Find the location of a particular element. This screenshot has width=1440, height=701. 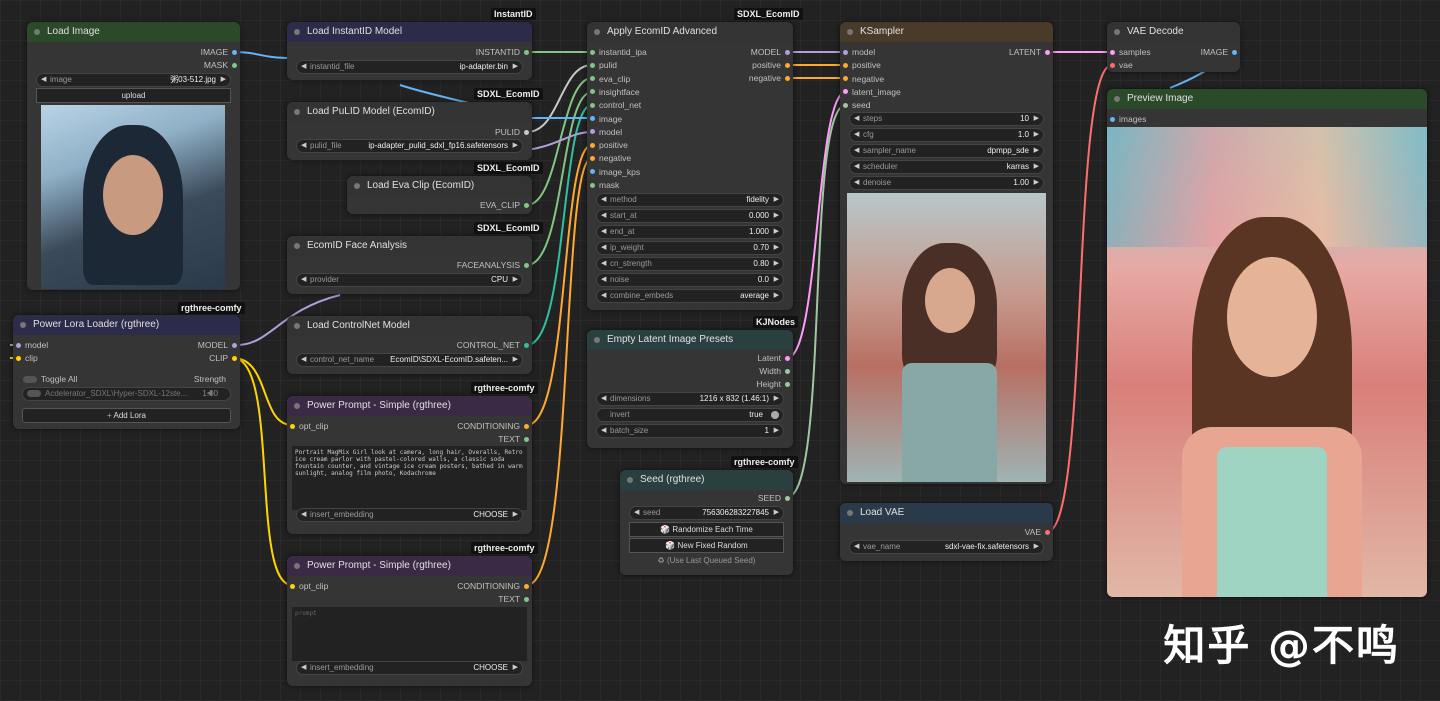

method-widget: ◀ method fidelity ▶ is located at coordinates (690, 200).